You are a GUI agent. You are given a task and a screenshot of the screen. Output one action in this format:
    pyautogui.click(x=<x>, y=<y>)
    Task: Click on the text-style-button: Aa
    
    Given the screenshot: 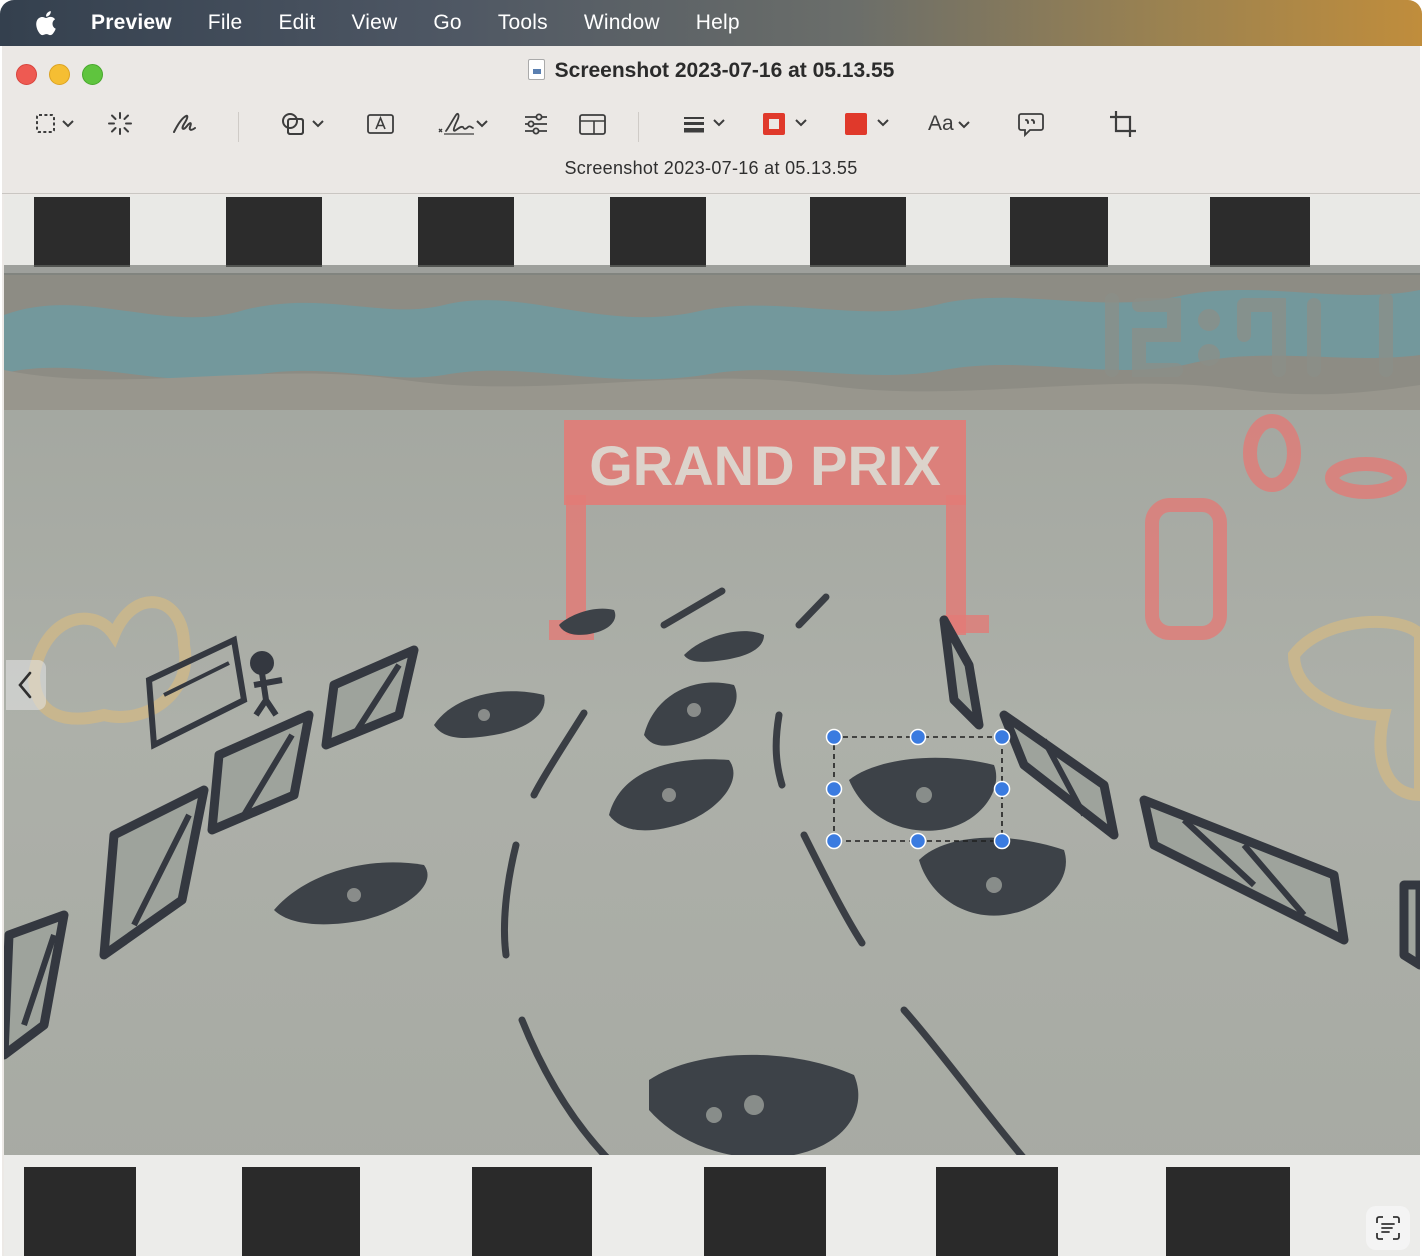 What is the action you would take?
    pyautogui.click(x=951, y=124)
    